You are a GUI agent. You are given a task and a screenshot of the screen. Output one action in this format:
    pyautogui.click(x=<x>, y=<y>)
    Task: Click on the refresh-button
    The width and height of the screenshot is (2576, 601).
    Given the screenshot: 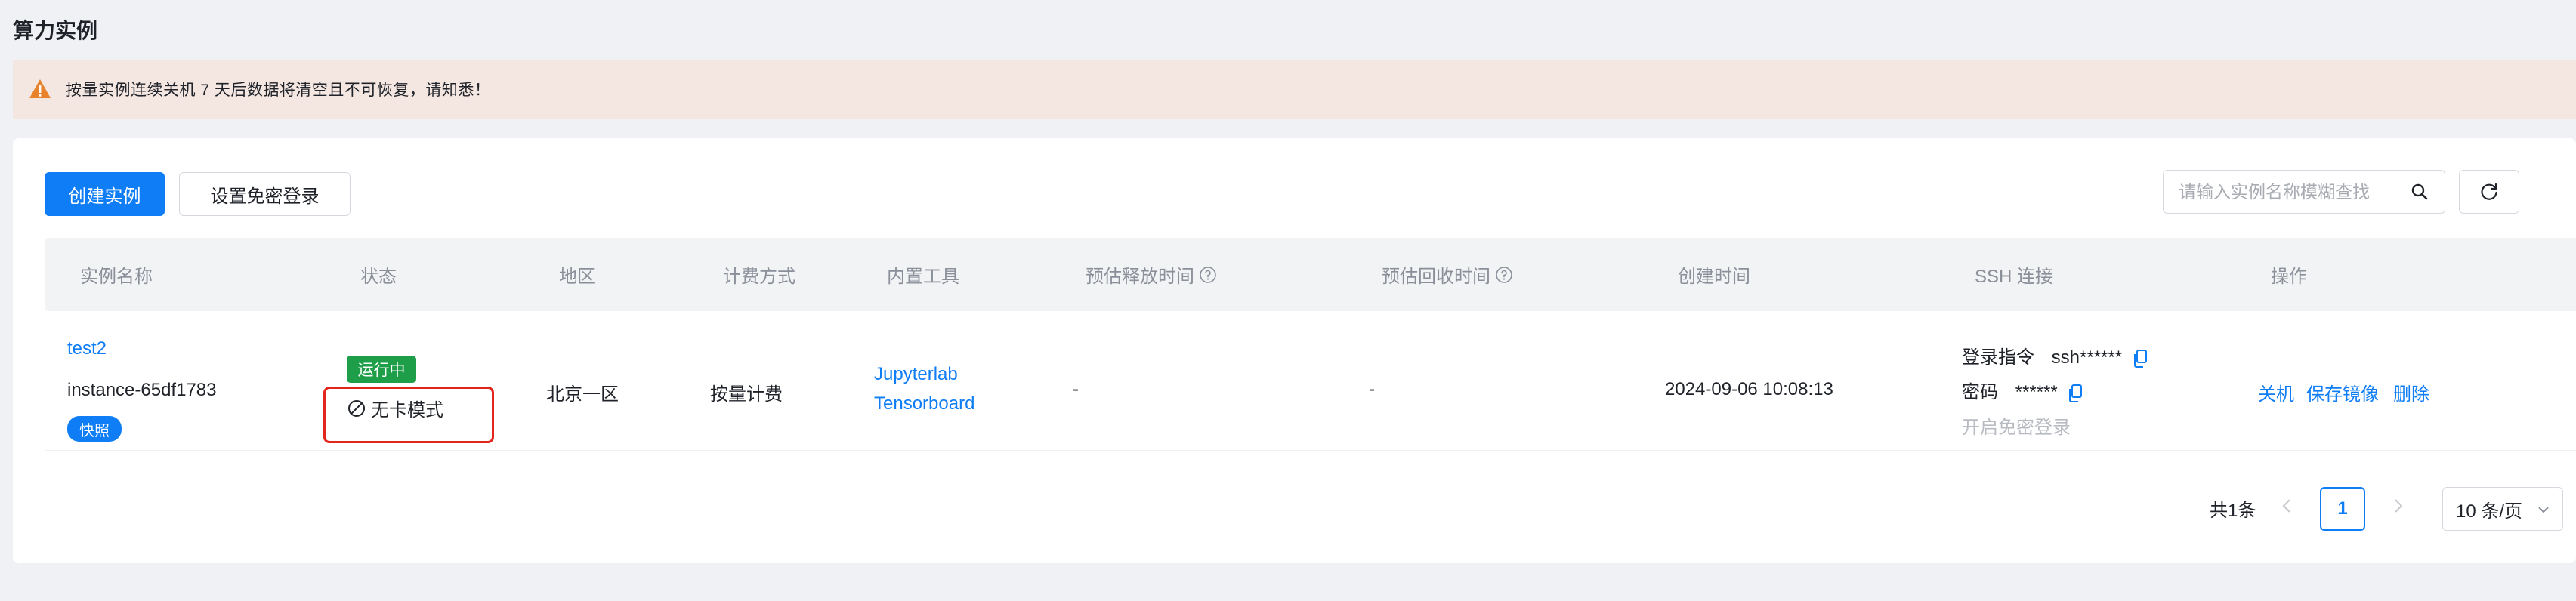 What is the action you would take?
    pyautogui.click(x=2489, y=192)
    